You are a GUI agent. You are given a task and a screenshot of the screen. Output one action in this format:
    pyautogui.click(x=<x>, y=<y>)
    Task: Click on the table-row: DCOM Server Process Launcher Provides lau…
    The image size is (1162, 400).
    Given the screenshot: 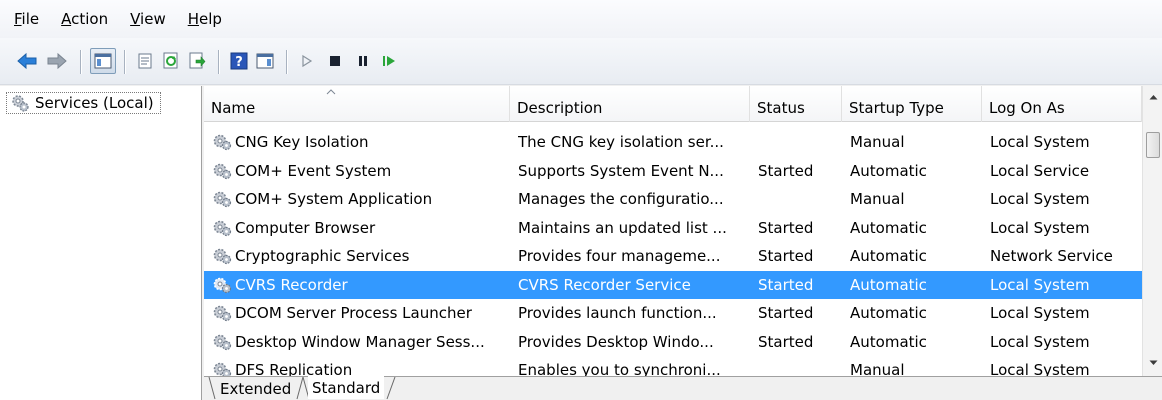 What is the action you would take?
    pyautogui.click(x=673, y=313)
    